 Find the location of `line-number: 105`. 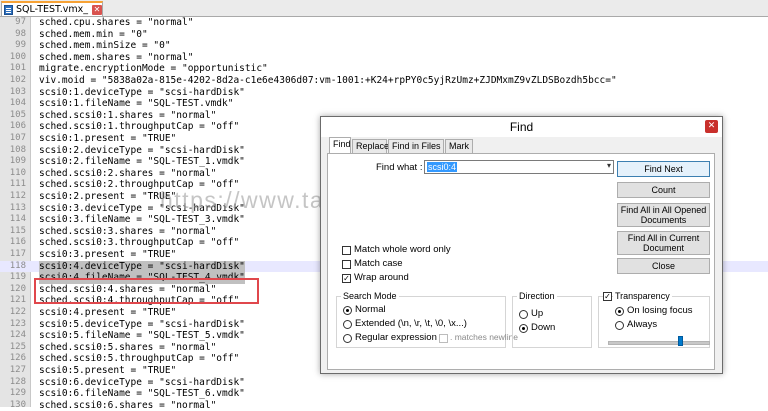

line-number: 105 is located at coordinates (17, 114).